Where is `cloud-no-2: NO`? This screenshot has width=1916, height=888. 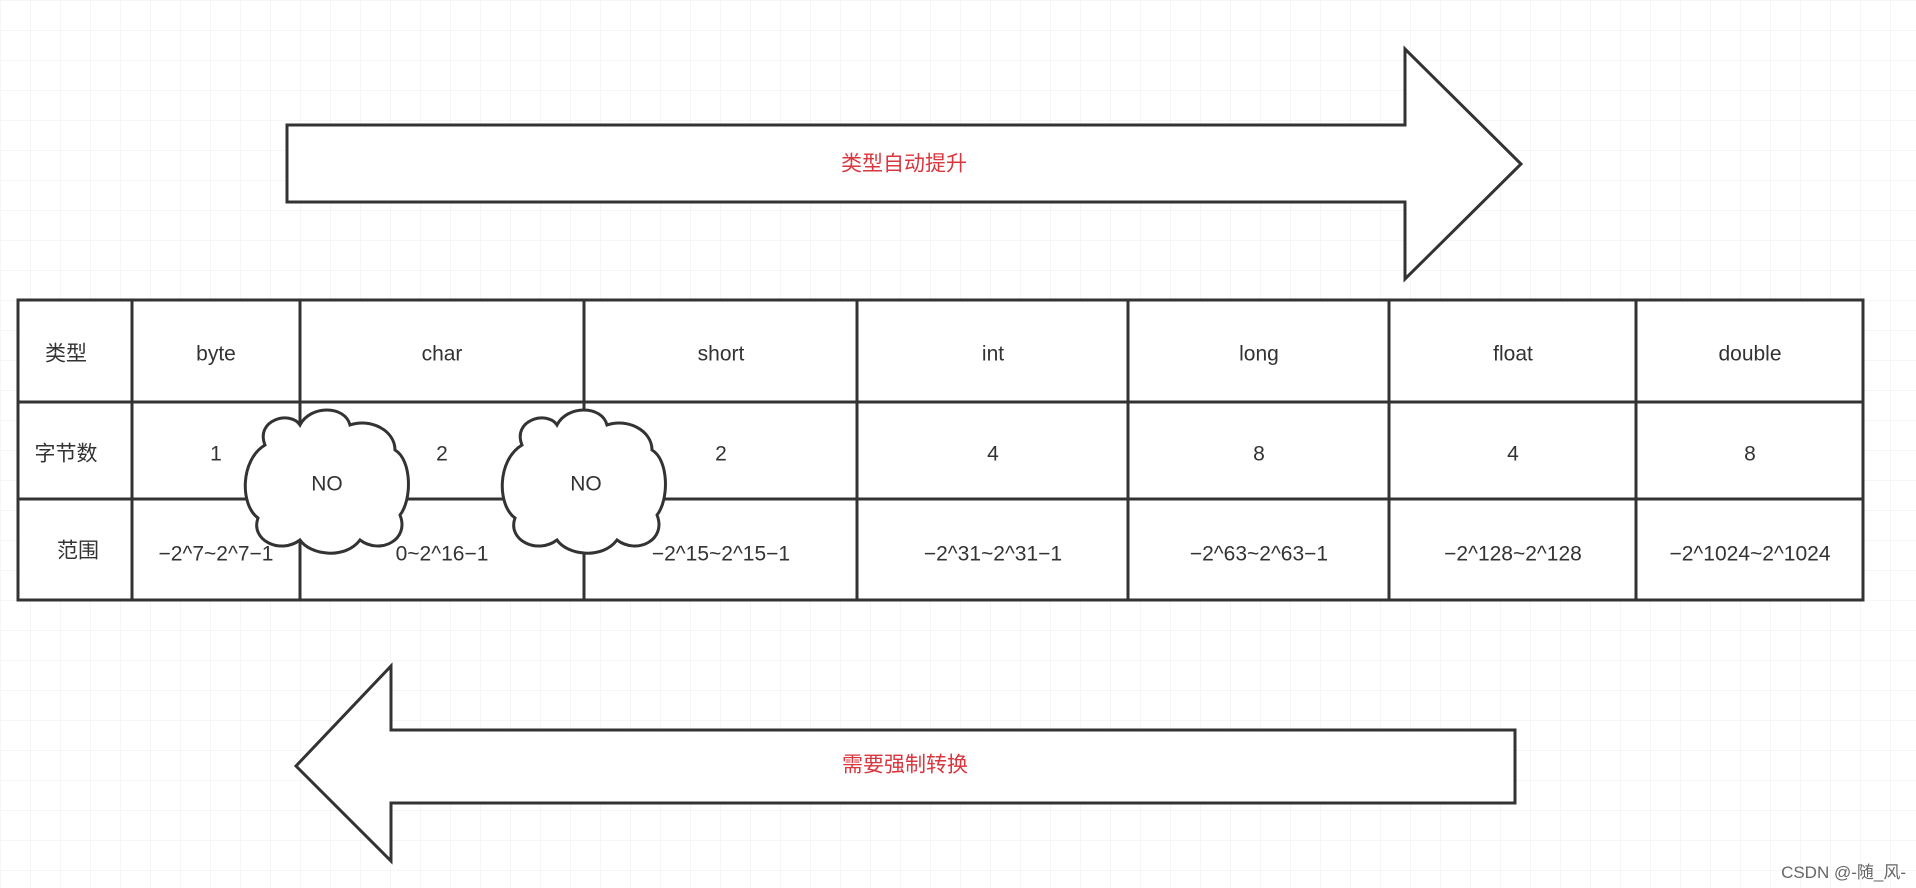 cloud-no-2: NO is located at coordinates (583, 481).